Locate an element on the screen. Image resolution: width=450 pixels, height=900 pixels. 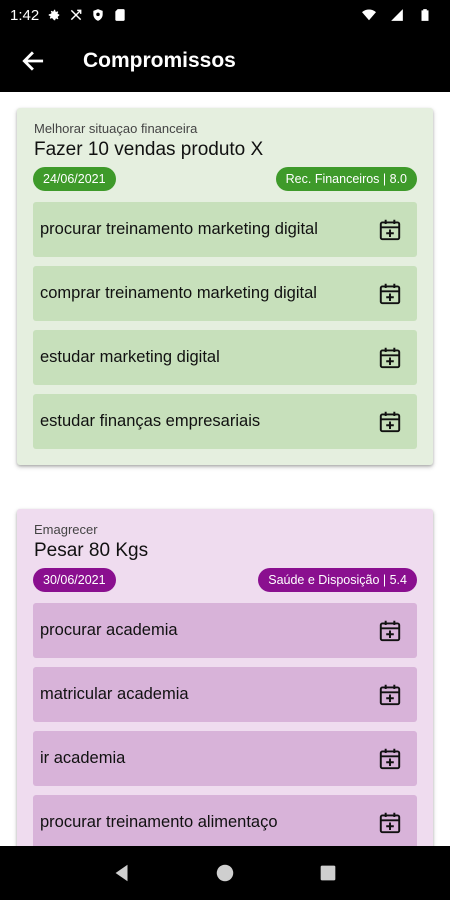
system-nav-bar is located at coordinates (225, 873).